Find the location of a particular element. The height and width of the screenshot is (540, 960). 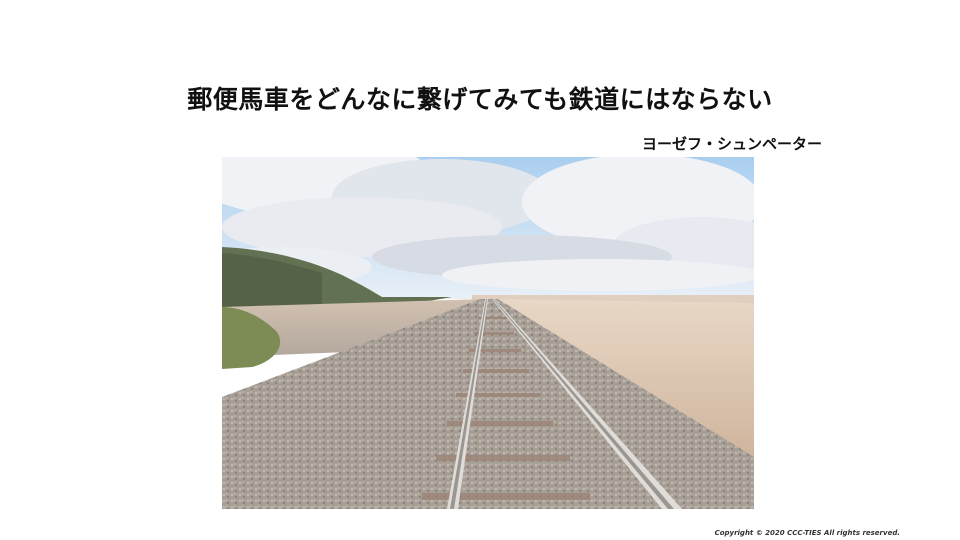

quote-author: ヨーゼフ・シュンペーター is located at coordinates (731, 144).